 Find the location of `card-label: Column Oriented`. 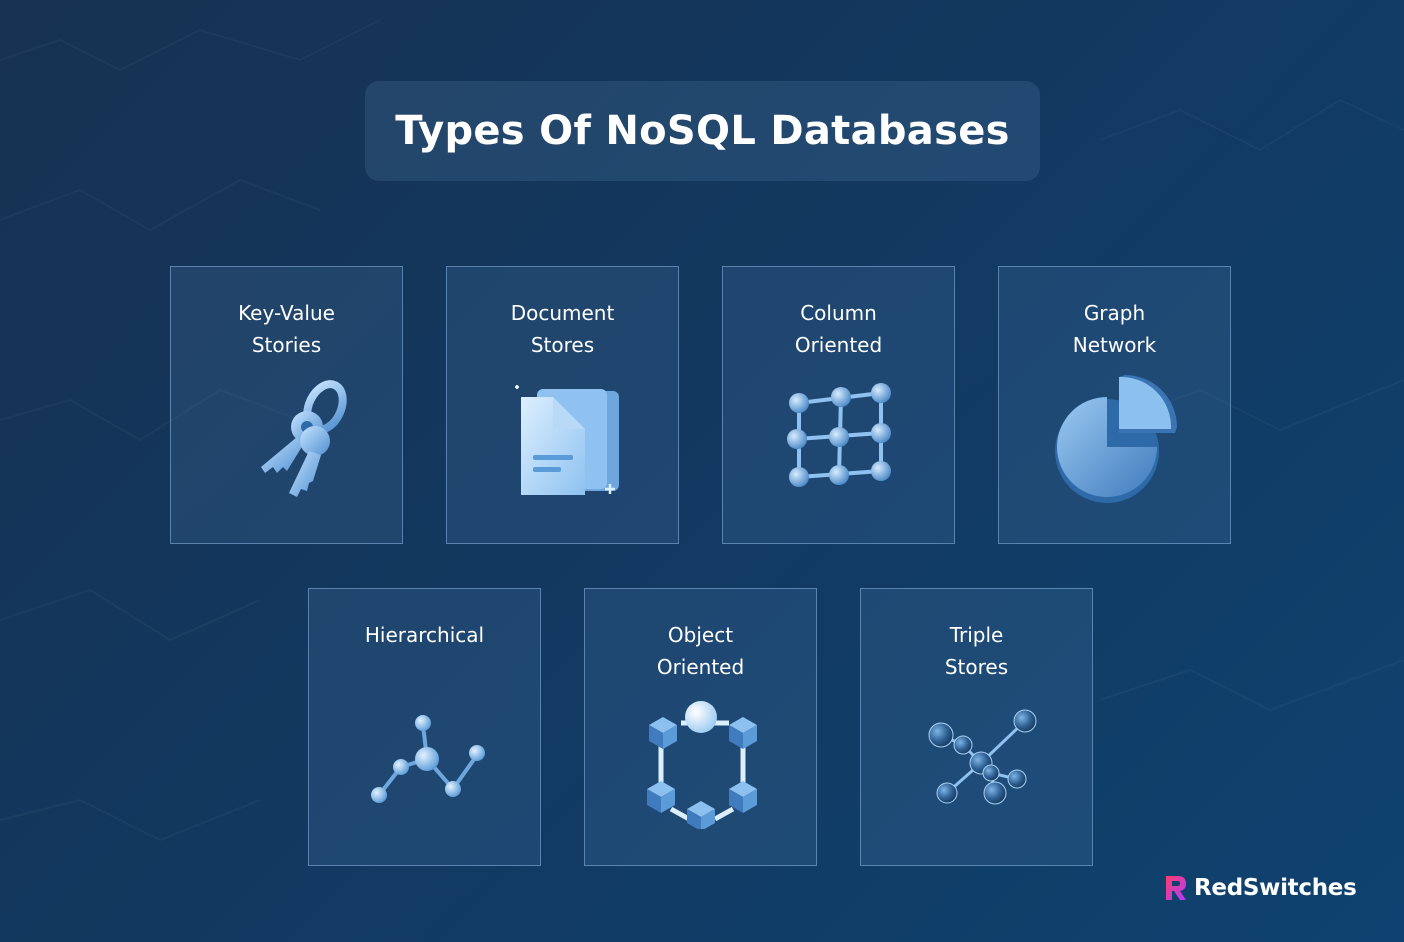

card-label: Column Oriented is located at coordinates (838, 329).